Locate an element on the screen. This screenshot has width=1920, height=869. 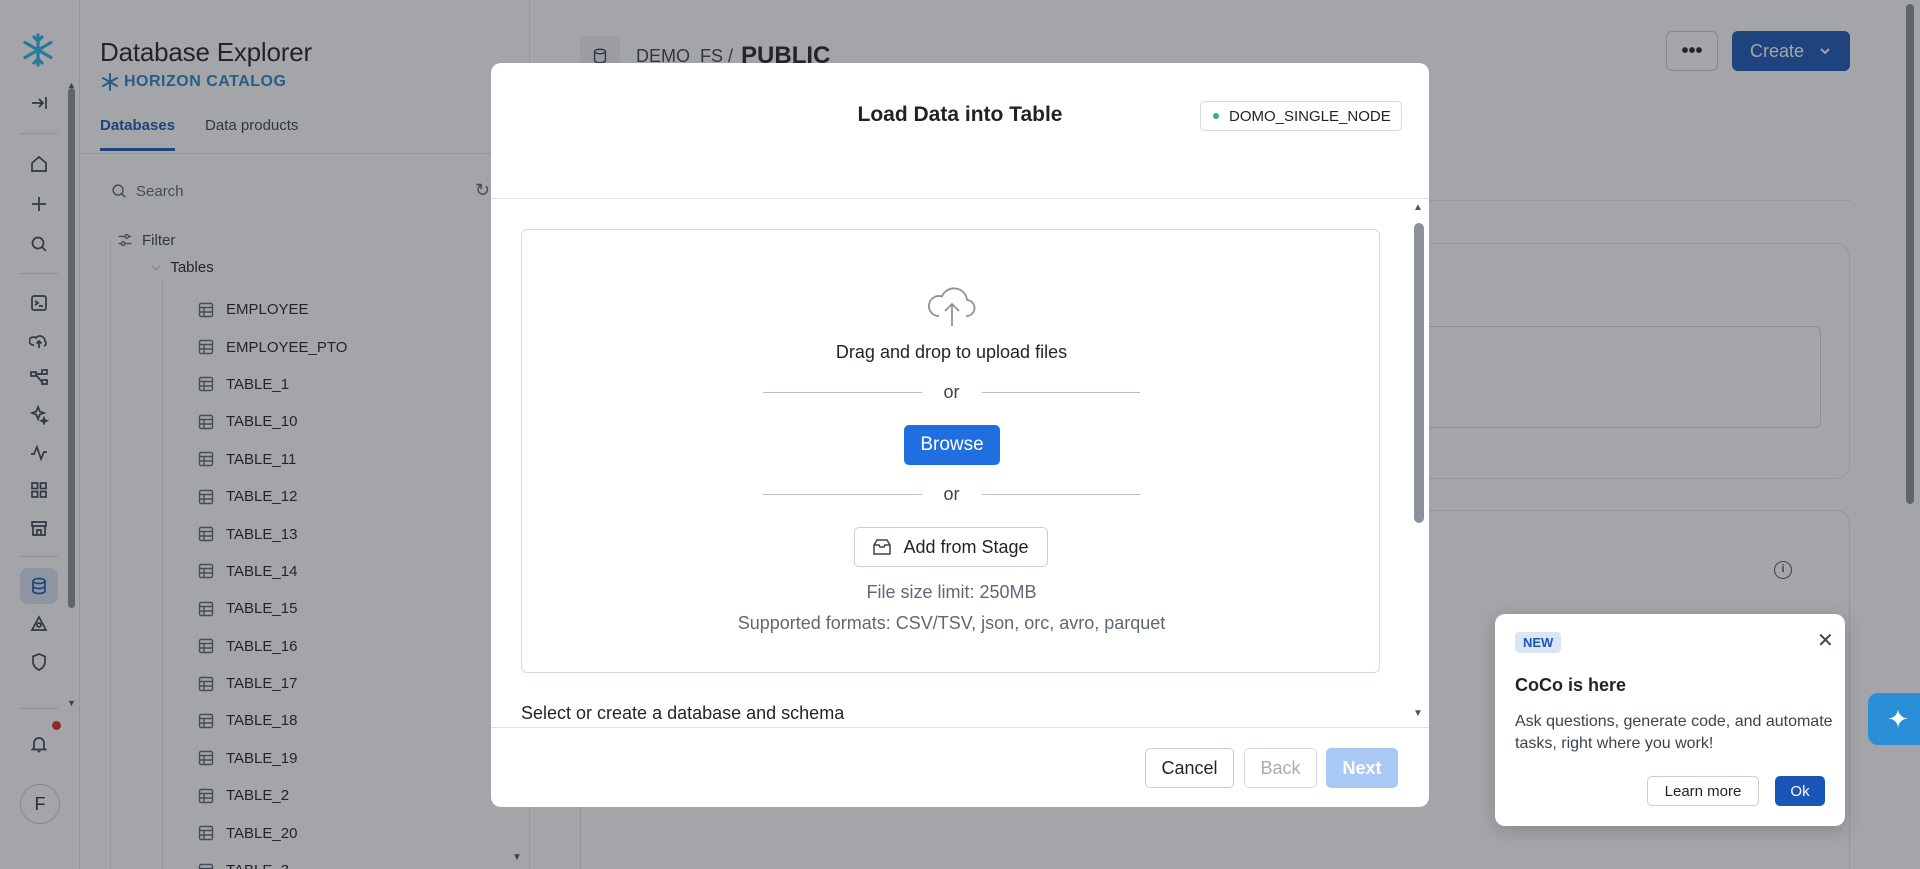
warehouse-status-dot is located at coordinates (1216, 116).